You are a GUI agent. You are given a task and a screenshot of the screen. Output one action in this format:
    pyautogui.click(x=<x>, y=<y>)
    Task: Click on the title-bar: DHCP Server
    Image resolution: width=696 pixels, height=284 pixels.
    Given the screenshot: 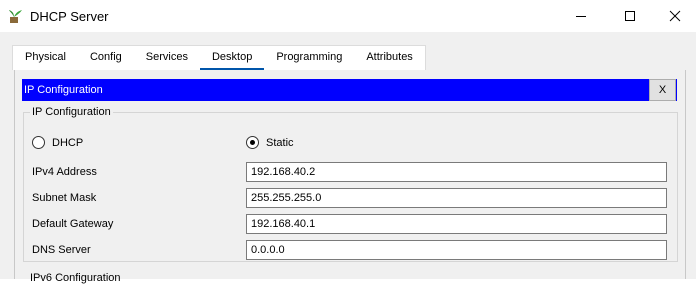 What is the action you would take?
    pyautogui.click(x=348, y=16)
    